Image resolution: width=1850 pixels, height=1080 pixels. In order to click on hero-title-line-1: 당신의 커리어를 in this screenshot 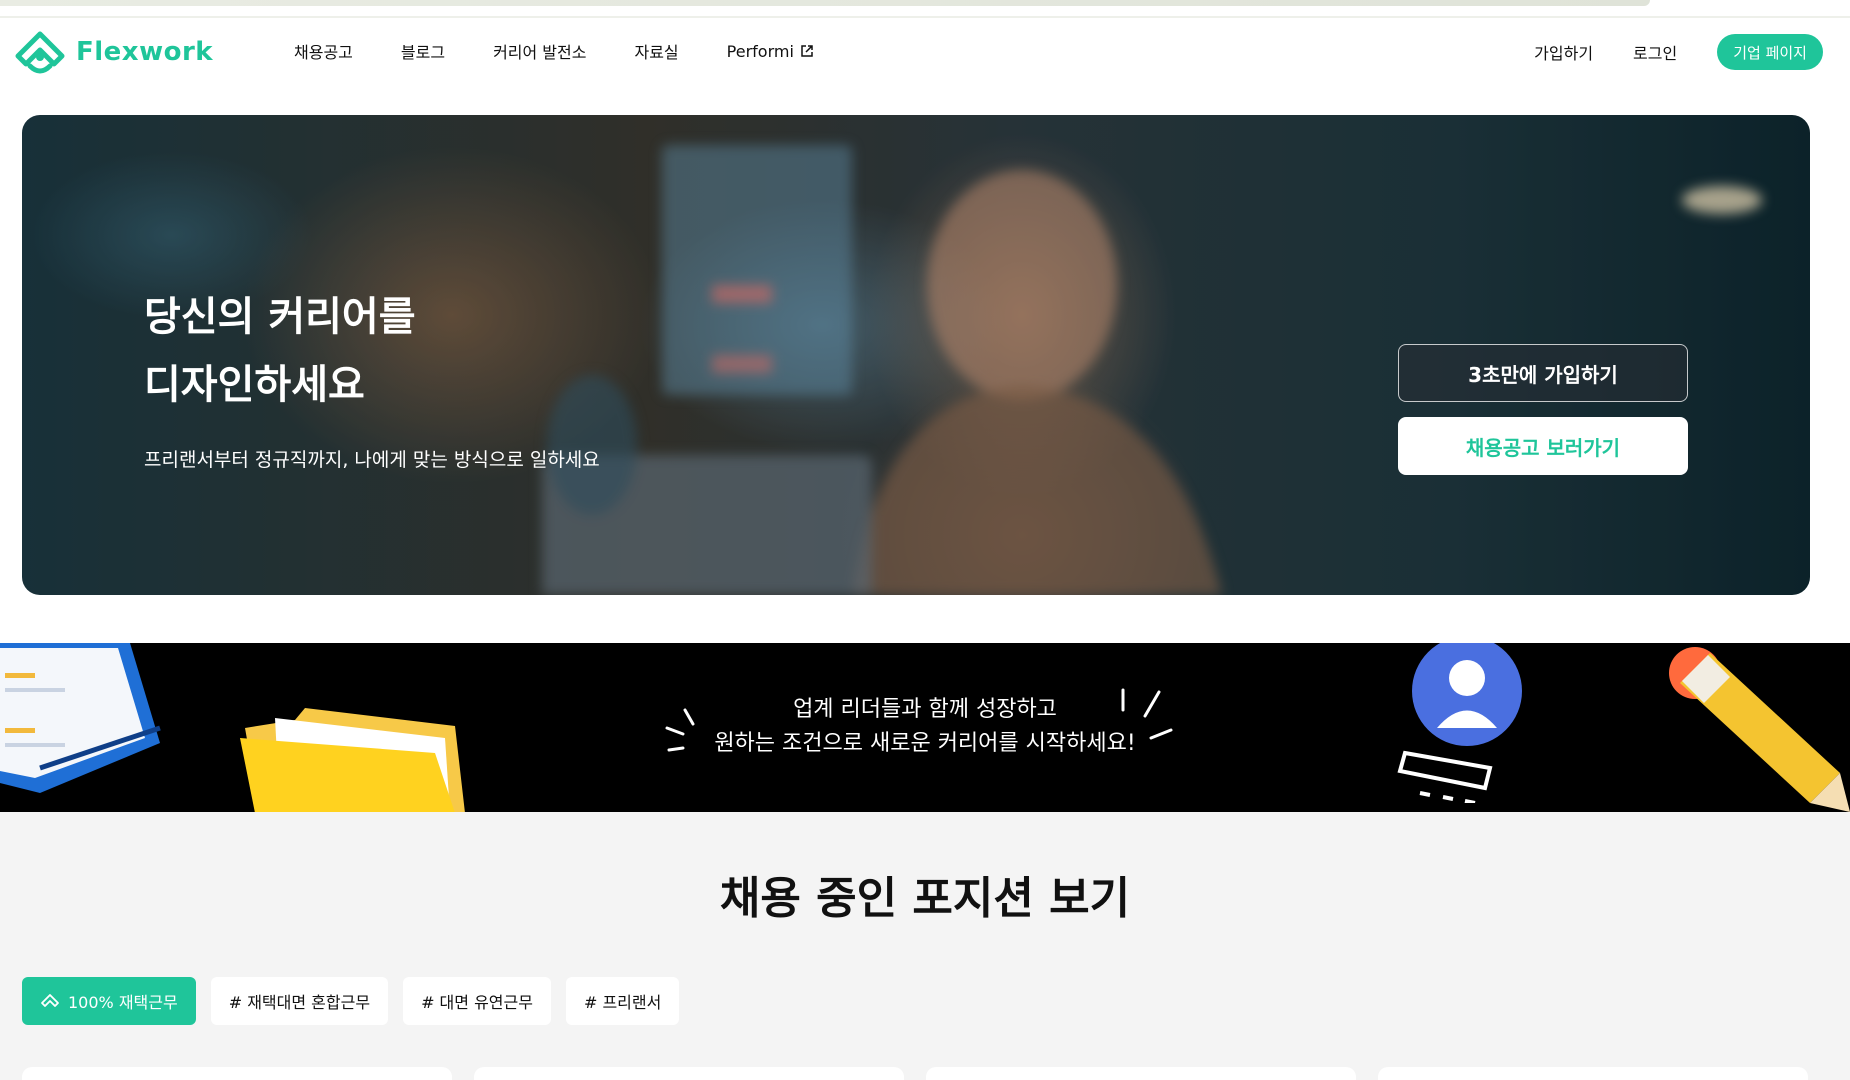, I will do `click(280, 317)`.